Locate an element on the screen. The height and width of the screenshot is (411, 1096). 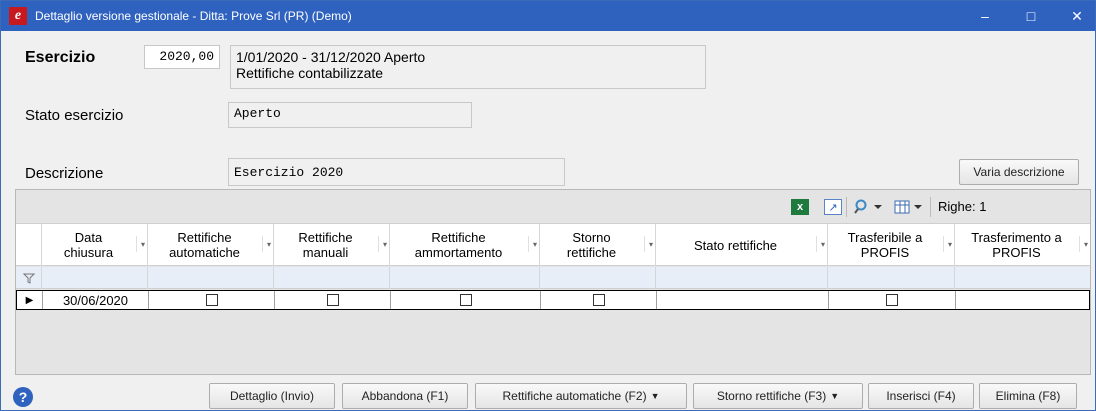
row-selector-icon: ▶ is located at coordinates (30, 300).